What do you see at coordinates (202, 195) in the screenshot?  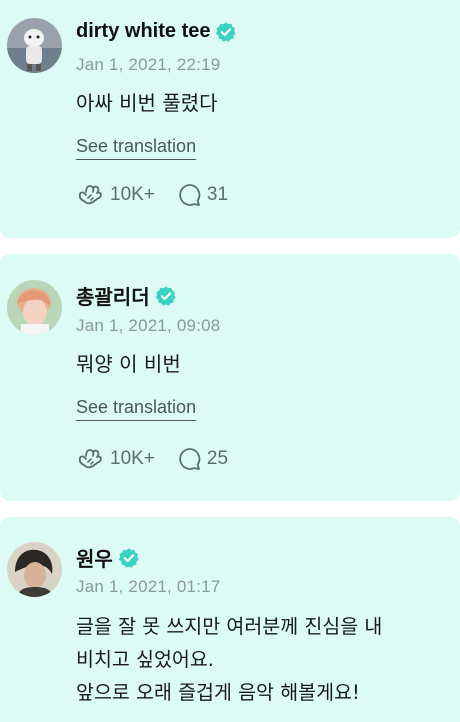 I see `comment-button: 31` at bounding box center [202, 195].